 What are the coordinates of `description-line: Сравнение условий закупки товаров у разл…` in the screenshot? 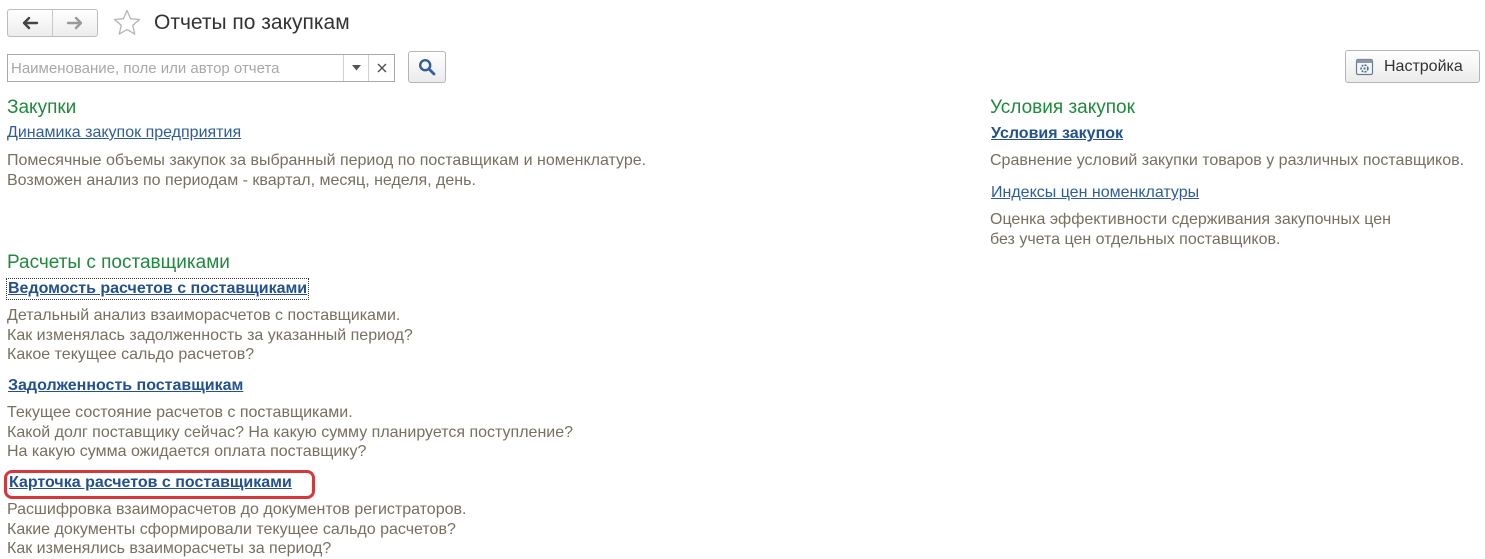 It's located at (1227, 160).